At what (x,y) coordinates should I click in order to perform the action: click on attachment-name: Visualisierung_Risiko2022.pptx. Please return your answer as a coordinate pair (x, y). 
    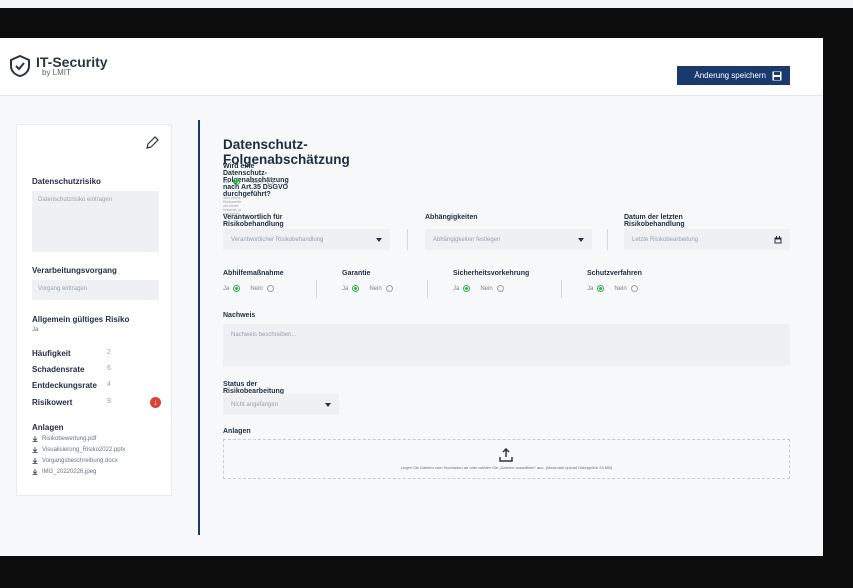
    Looking at the image, I should click on (84, 450).